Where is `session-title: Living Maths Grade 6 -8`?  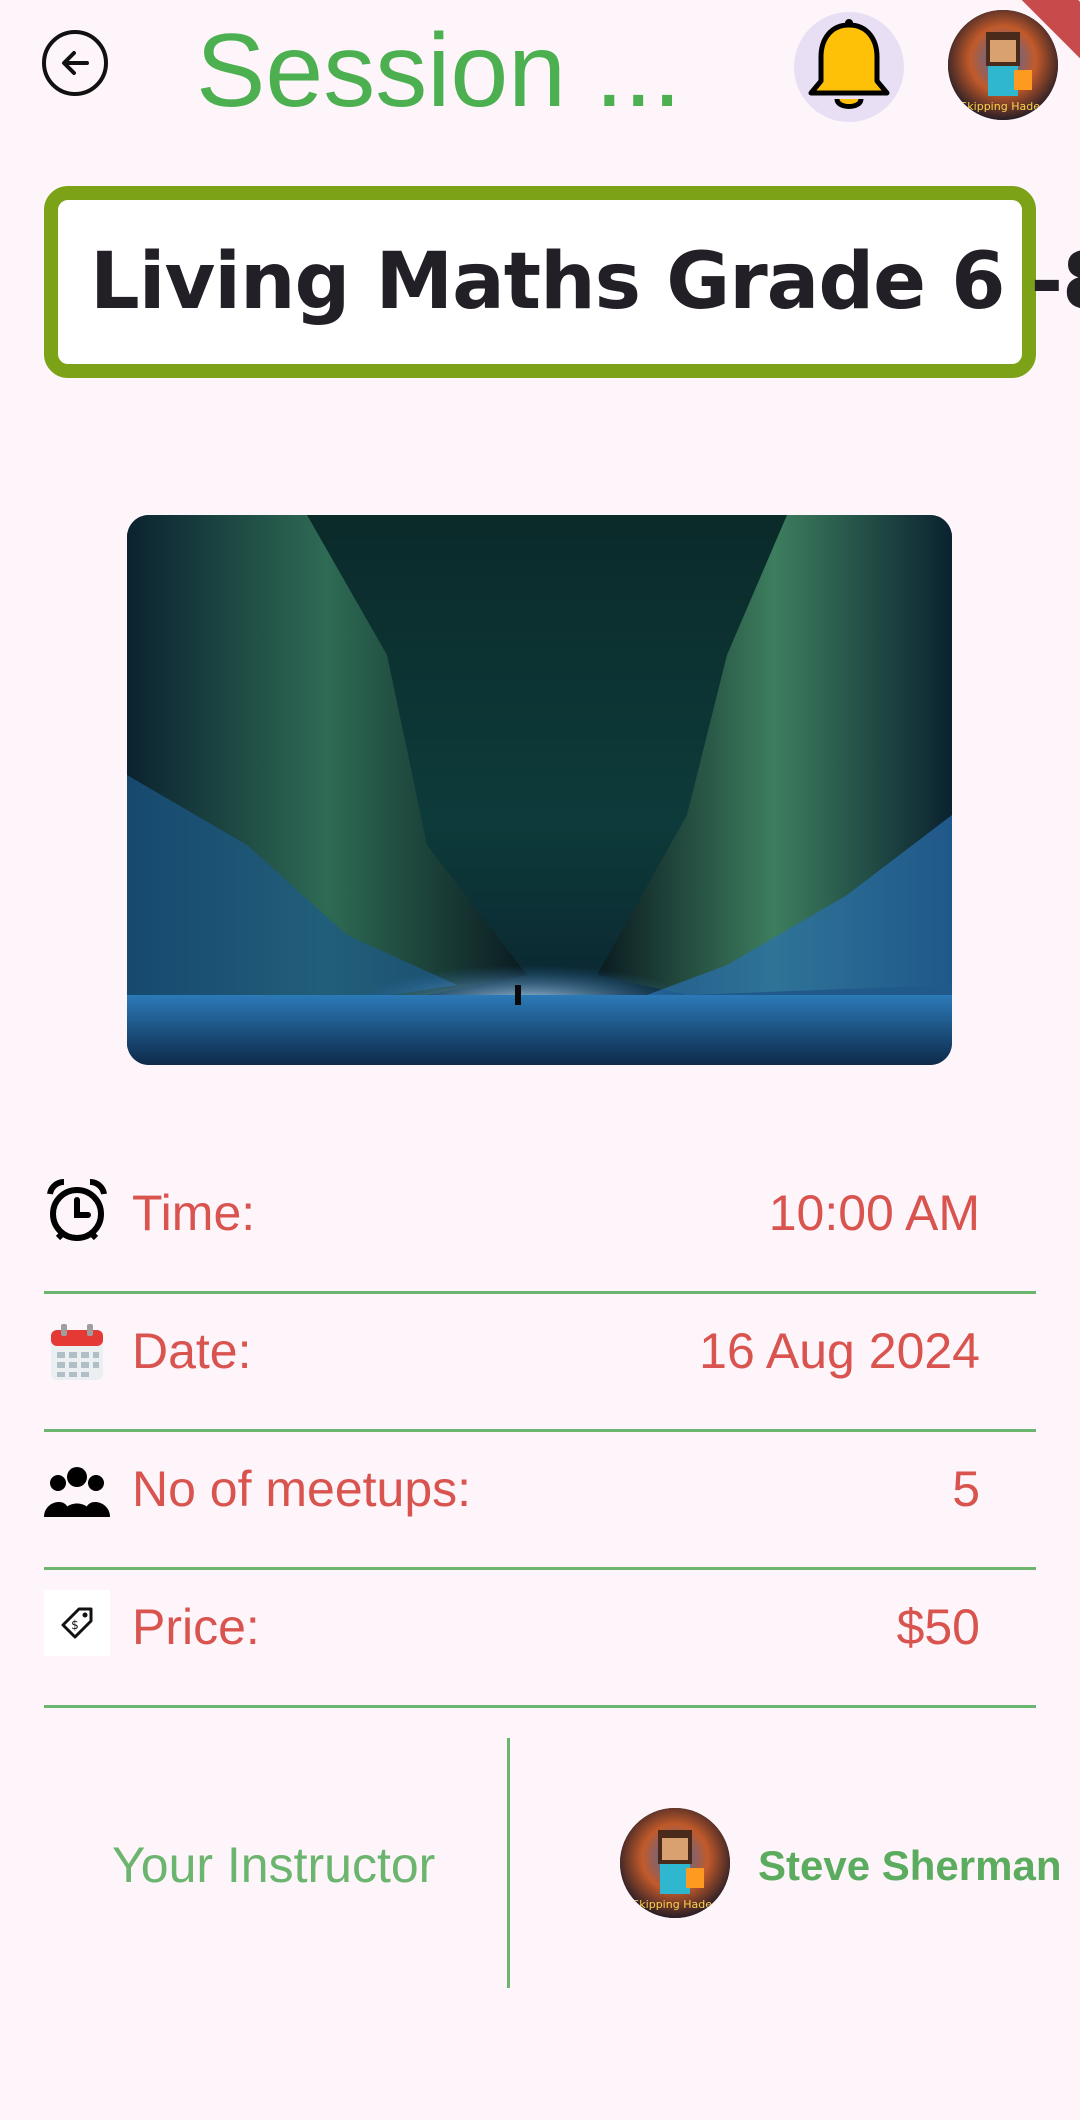 session-title: Living Maths Grade 6 -8 is located at coordinates (585, 282).